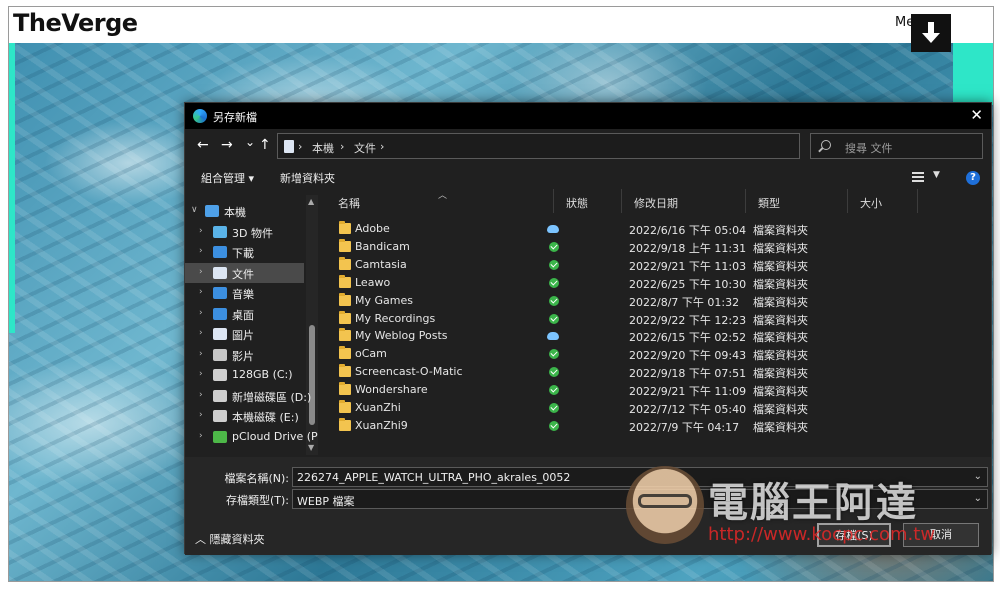 This screenshot has width=1000, height=589. What do you see at coordinates (203, 145) in the screenshot?
I see `back-icon: ←` at bounding box center [203, 145].